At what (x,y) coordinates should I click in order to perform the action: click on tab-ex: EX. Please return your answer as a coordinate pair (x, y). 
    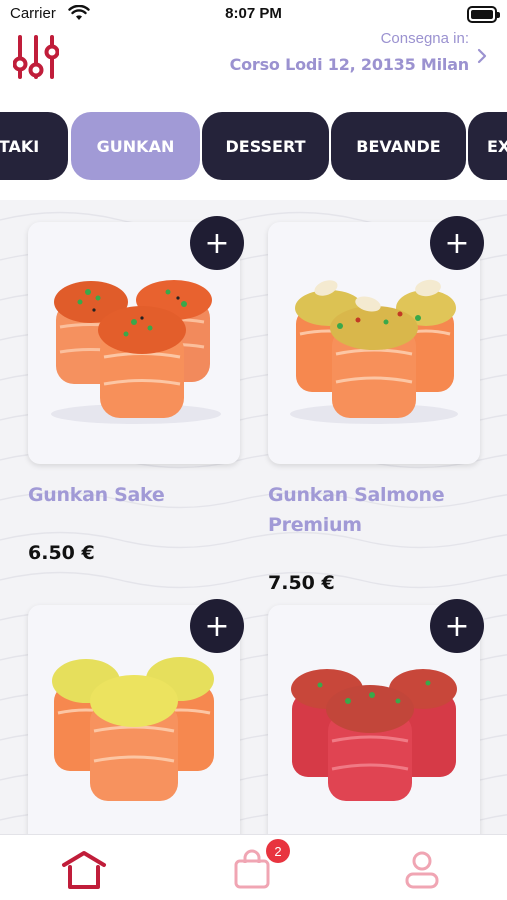
    Looking at the image, I should click on (487, 146).